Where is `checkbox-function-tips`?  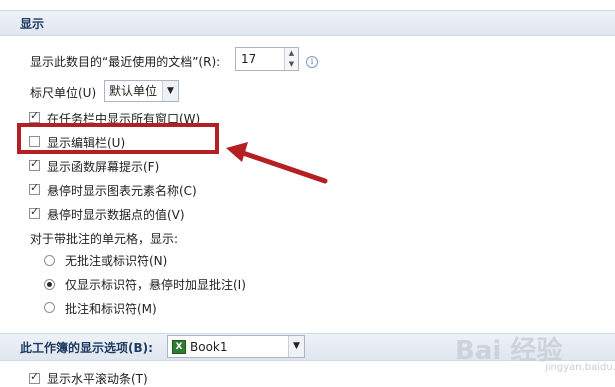 checkbox-function-tips is located at coordinates (34, 164).